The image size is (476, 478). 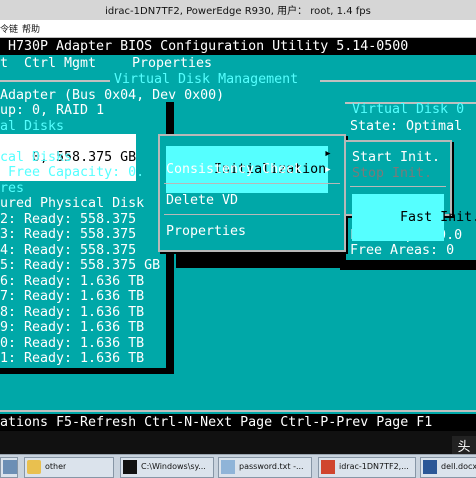 I want to click on panel-title: Virtual Disk Management, so click(x=206, y=79).